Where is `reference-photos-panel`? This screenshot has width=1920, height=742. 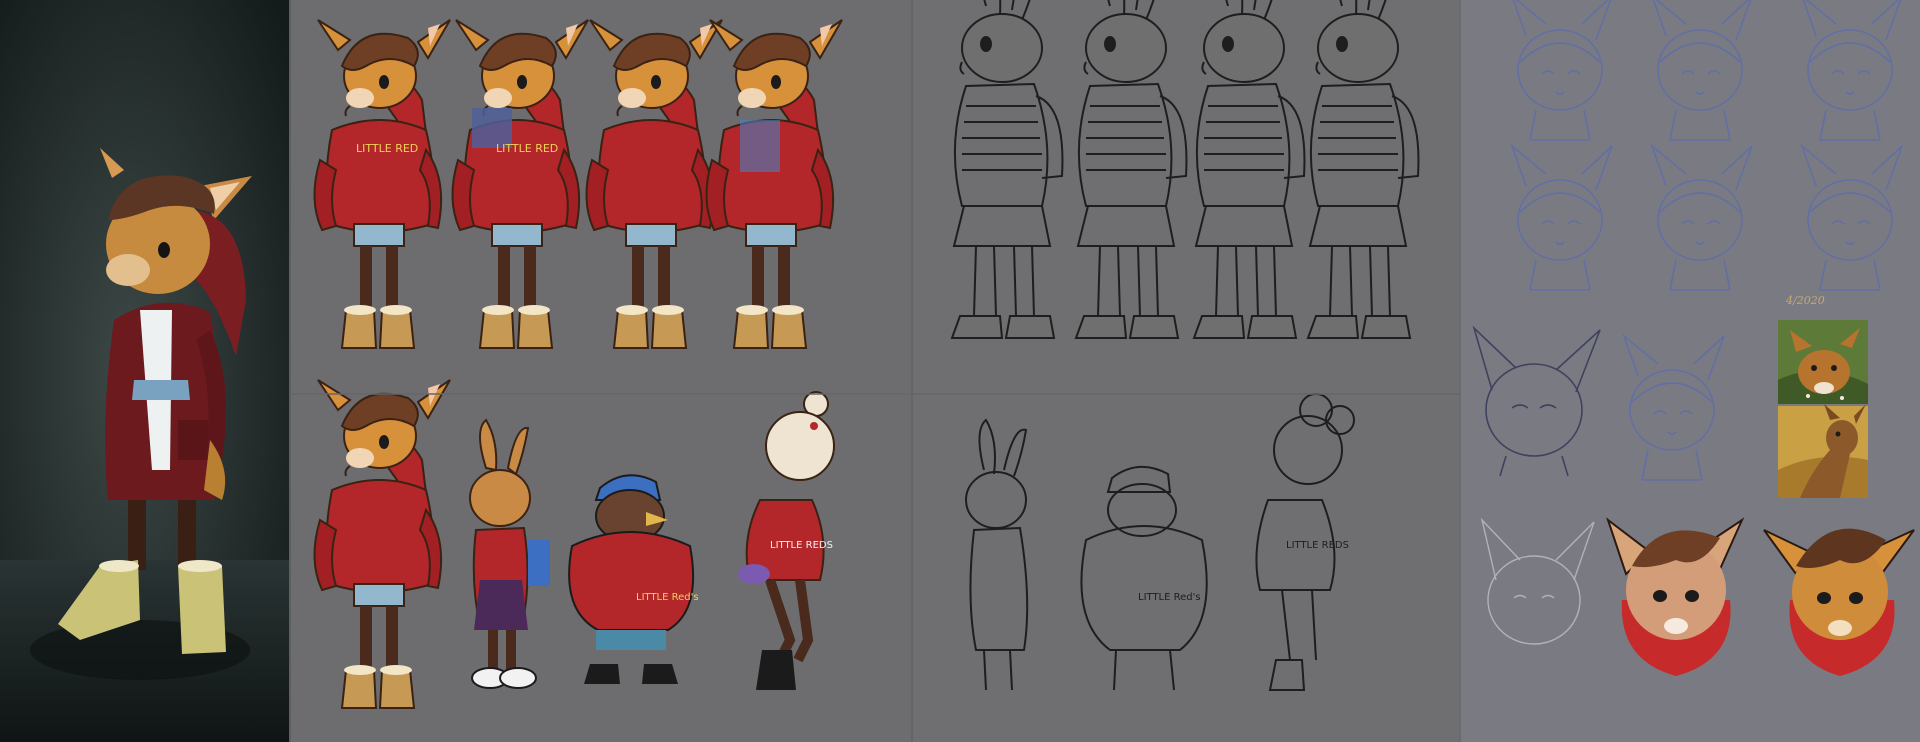
reference-photos-panel is located at coordinates (1823, 409).